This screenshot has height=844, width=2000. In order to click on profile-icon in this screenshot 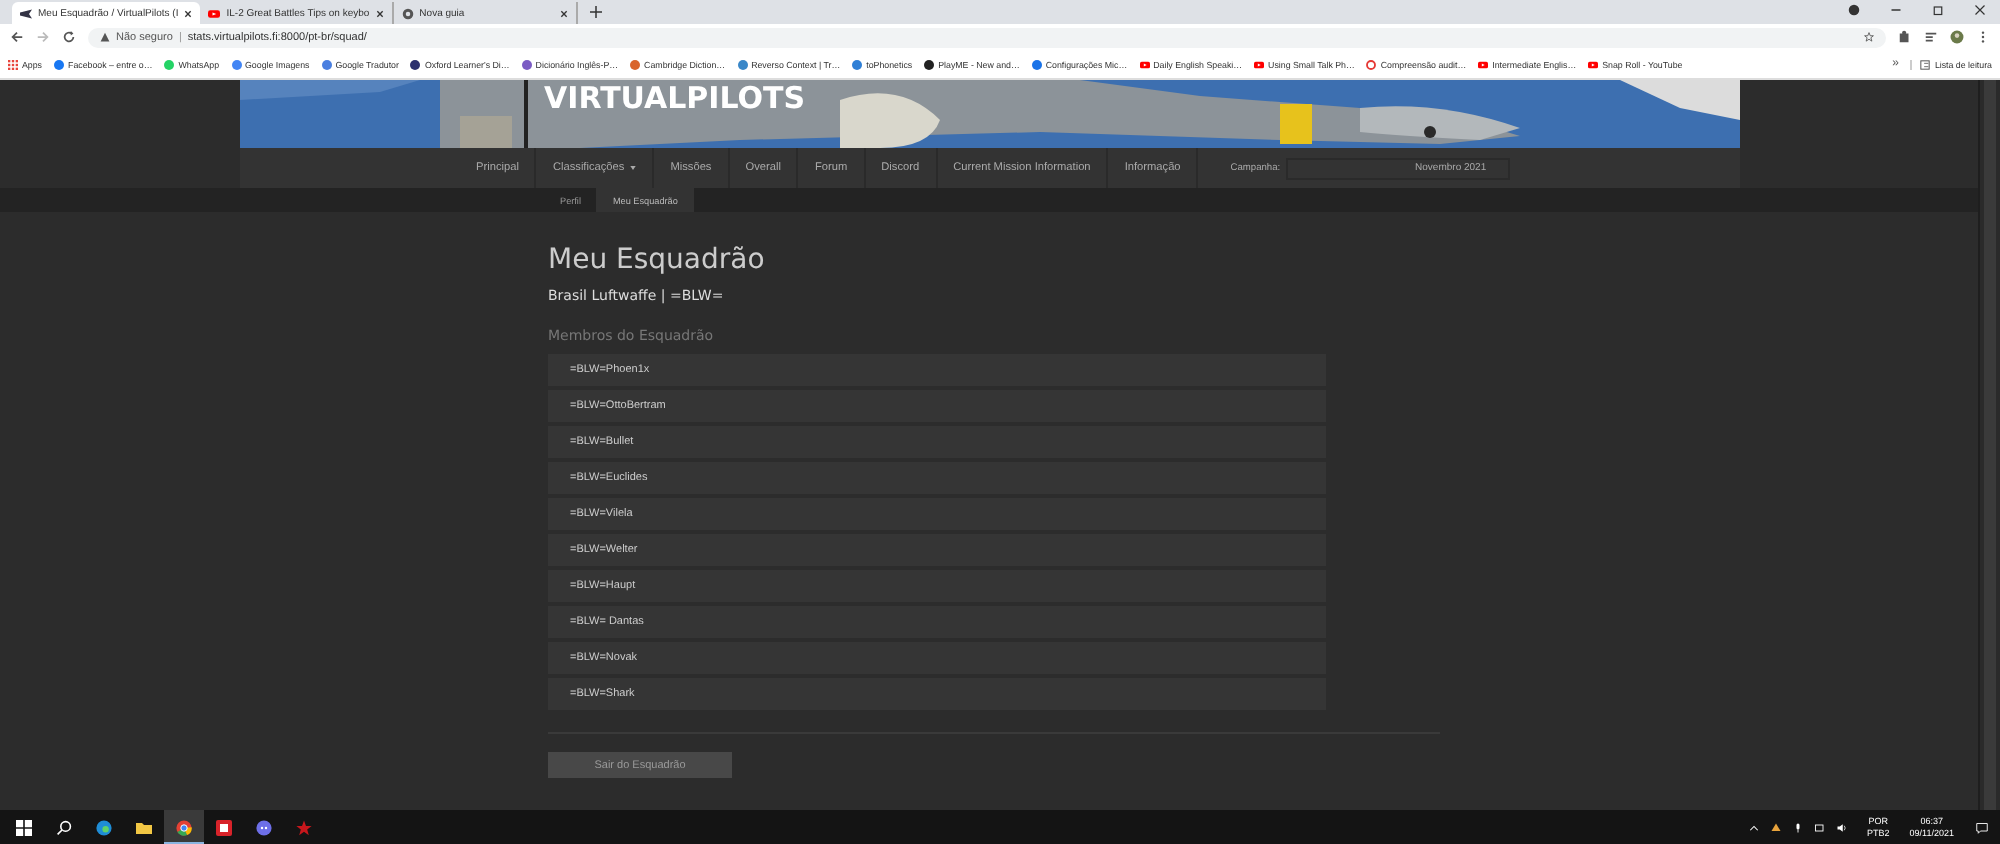, I will do `click(1854, 9)`.